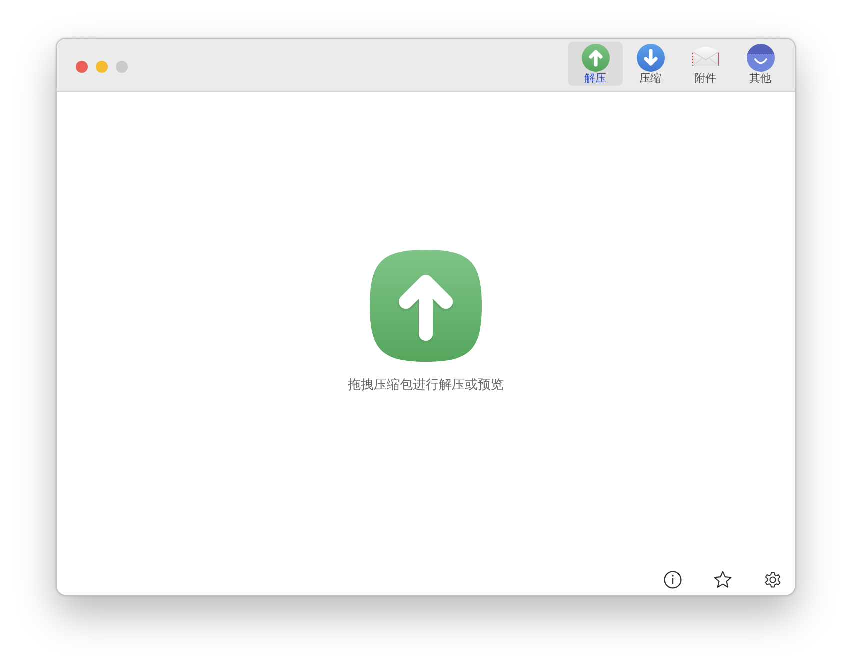 The width and height of the screenshot is (852, 670). What do you see at coordinates (723, 580) in the screenshot?
I see `star-icon` at bounding box center [723, 580].